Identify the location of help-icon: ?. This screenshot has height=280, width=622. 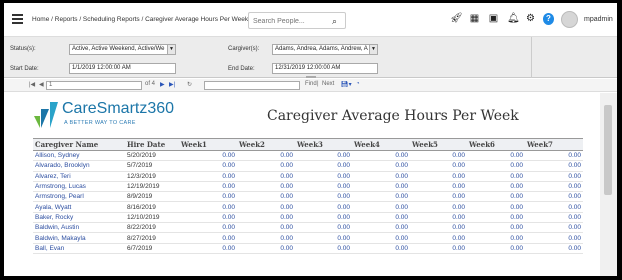
(548, 19).